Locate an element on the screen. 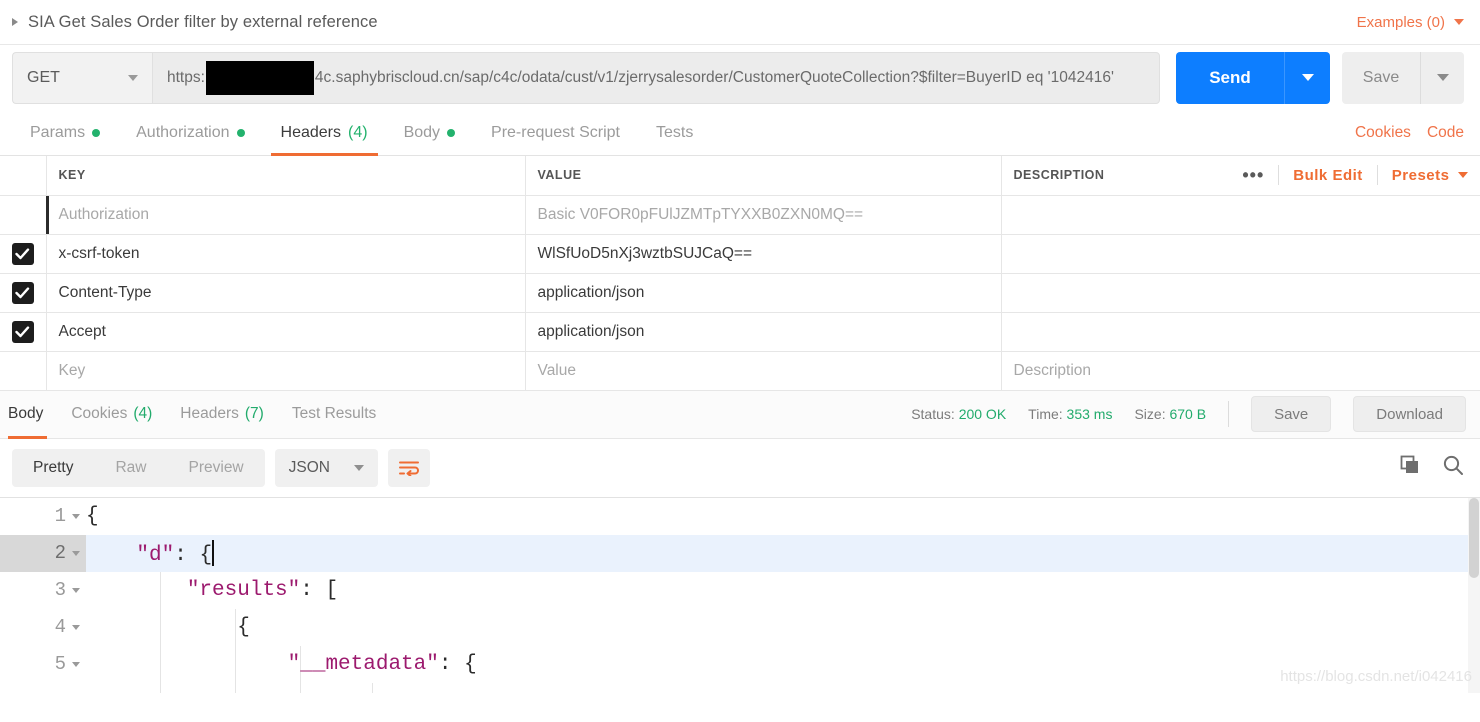 This screenshot has height=722, width=1480. send-button: Send is located at coordinates (1230, 77).